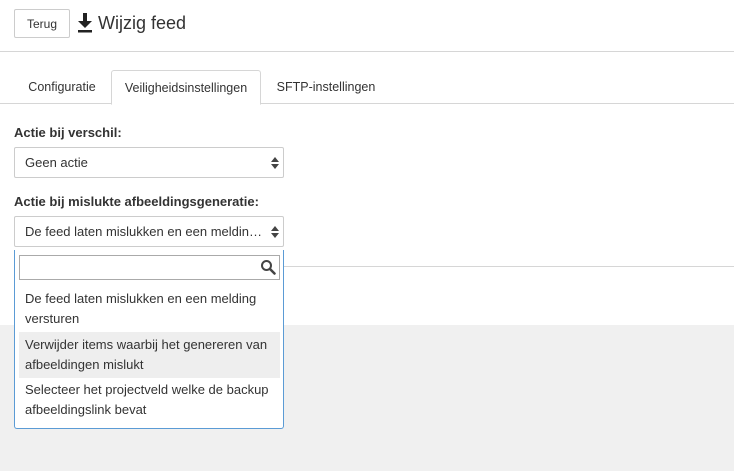 This screenshot has width=734, height=471. Describe the element at coordinates (42, 23) in the screenshot. I see `back-button: Terug` at that location.